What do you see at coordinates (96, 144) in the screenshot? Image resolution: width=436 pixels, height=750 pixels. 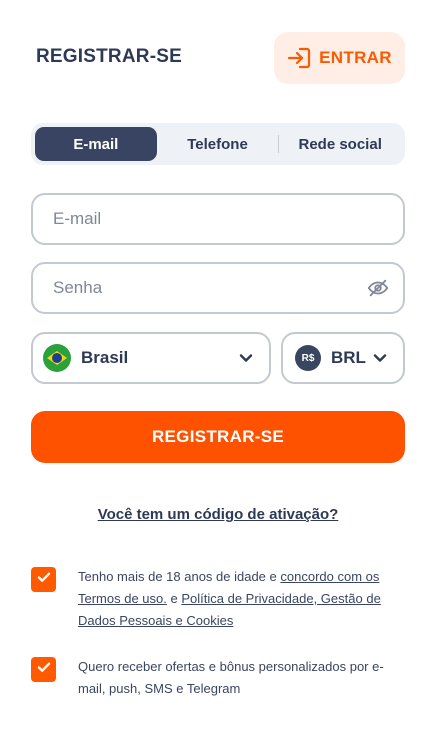 I see `tab-email: E-mail` at bounding box center [96, 144].